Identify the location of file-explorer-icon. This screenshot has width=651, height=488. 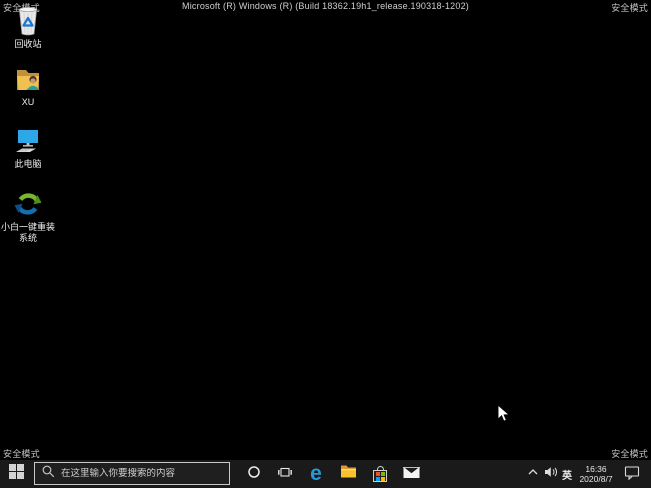
(348, 474).